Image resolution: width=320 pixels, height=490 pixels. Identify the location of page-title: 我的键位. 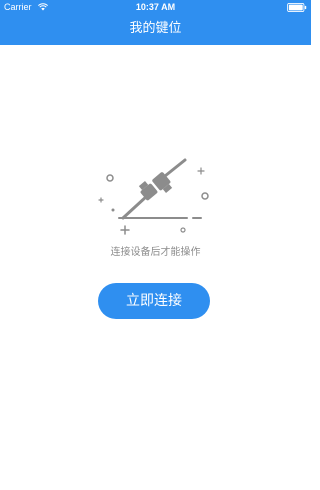
(155, 28).